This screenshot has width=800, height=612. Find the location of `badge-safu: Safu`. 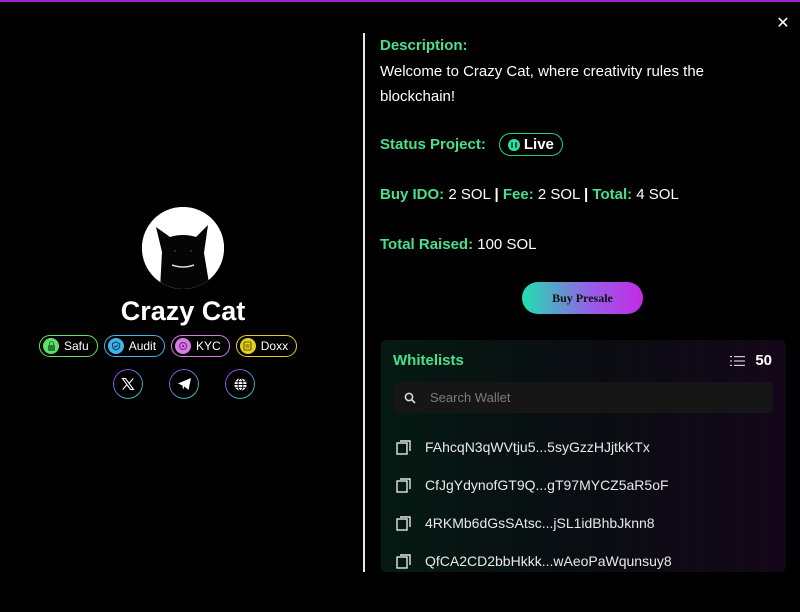

badge-safu: Safu is located at coordinates (68, 346).